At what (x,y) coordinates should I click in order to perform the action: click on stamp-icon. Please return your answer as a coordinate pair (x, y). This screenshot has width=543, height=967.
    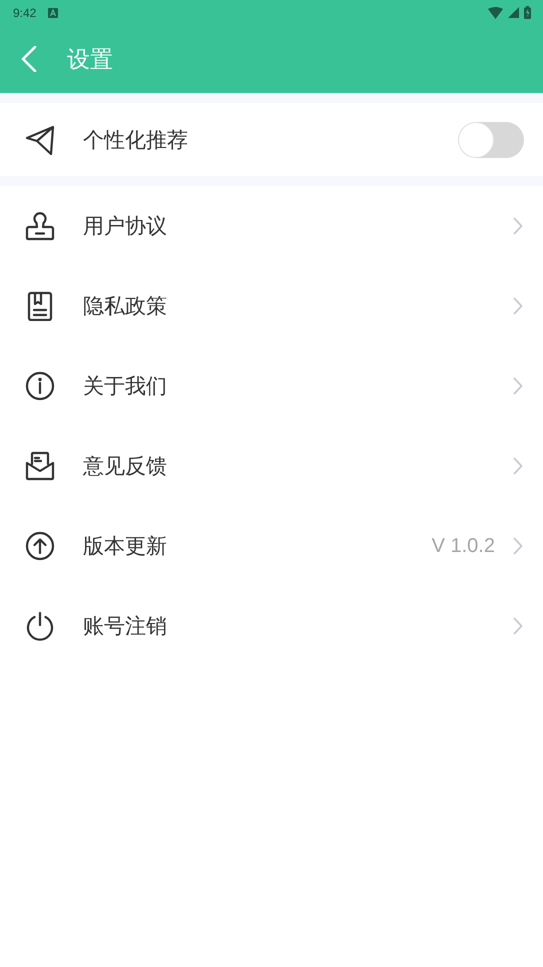
    Looking at the image, I should click on (40, 226).